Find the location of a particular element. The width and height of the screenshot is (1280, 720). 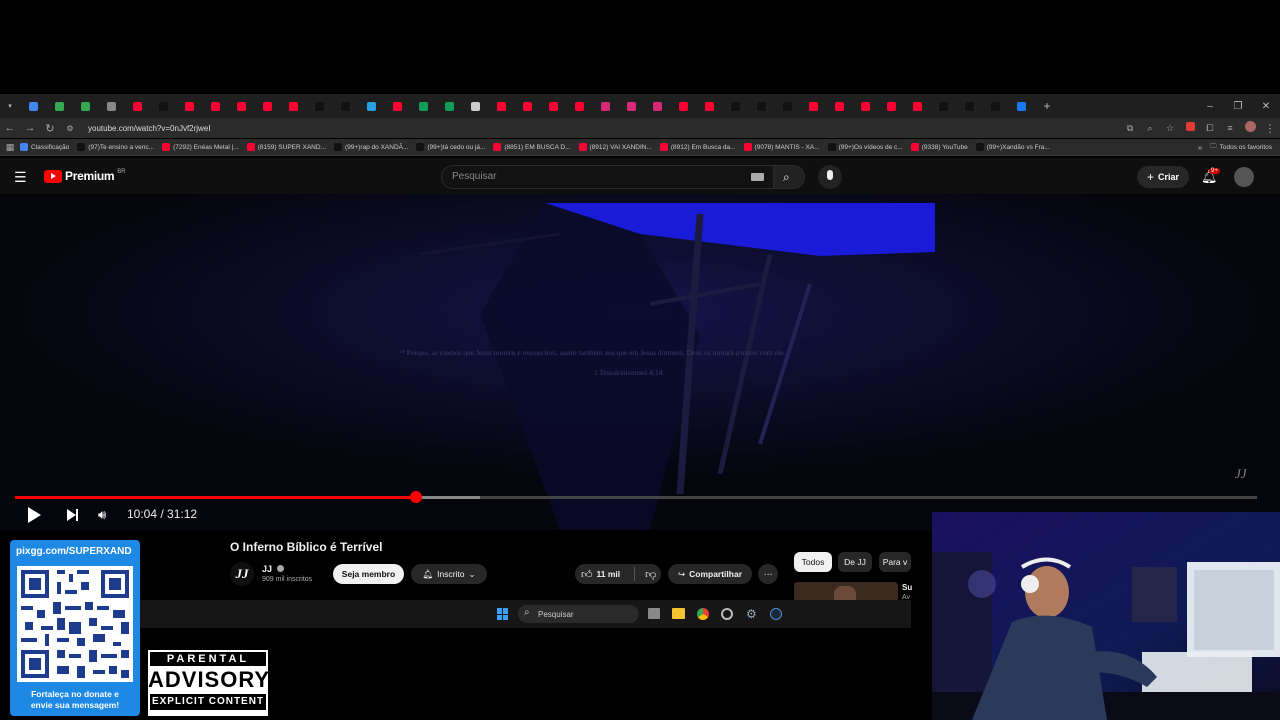

back-button: ← is located at coordinates (10, 128).